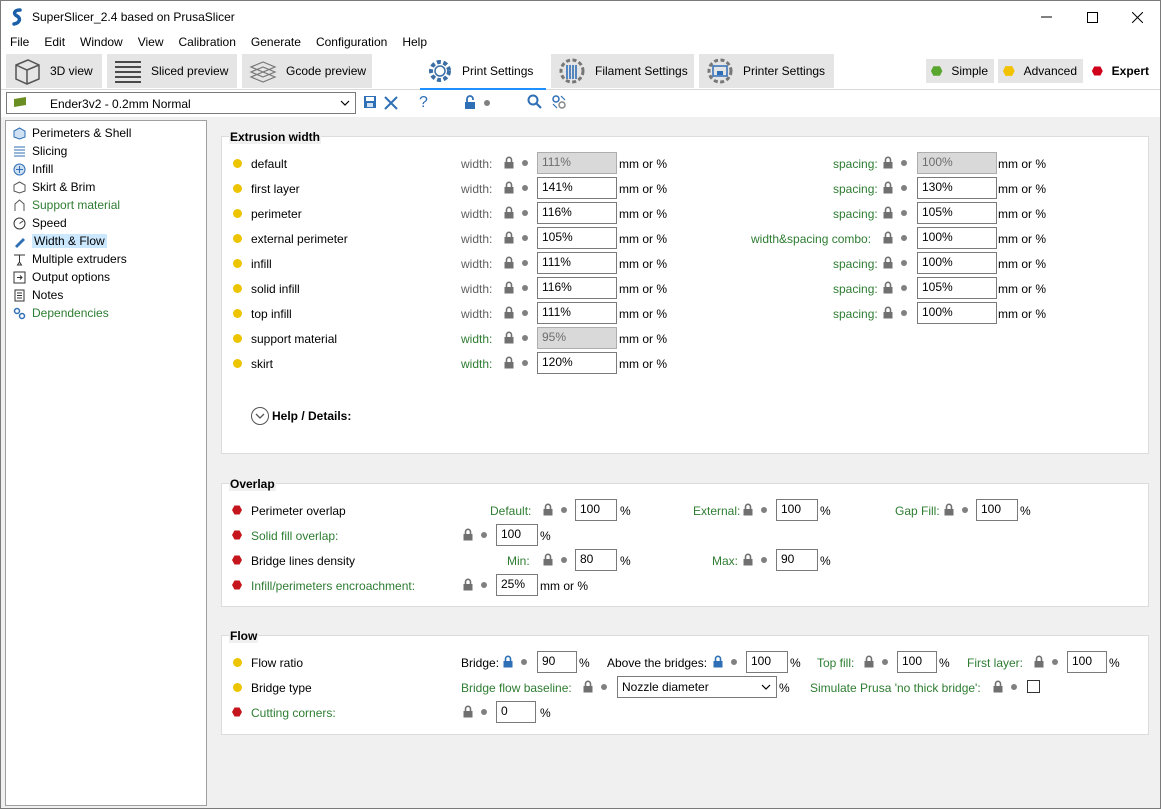  What do you see at coordinates (596, 560) in the screenshot?
I see `bridge-density-min-input: 80` at bounding box center [596, 560].